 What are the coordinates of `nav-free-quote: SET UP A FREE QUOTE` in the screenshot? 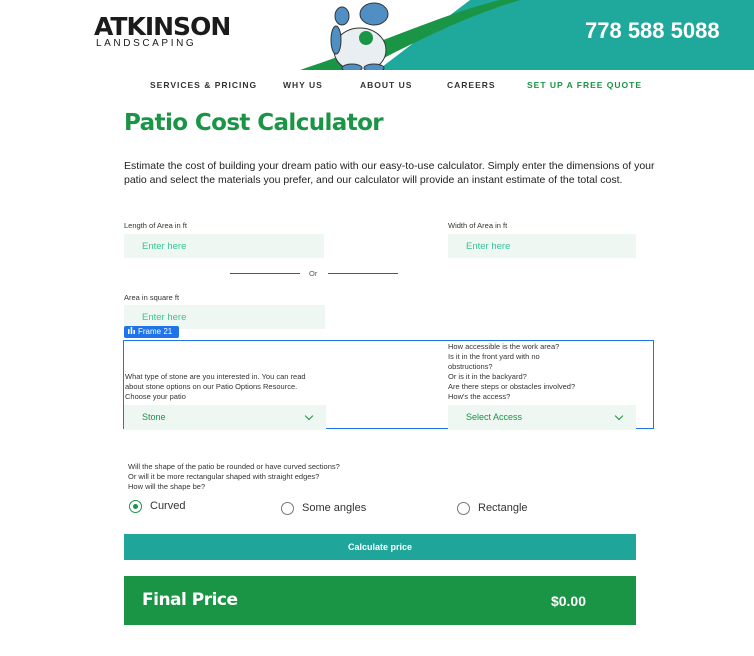 It's located at (584, 85).